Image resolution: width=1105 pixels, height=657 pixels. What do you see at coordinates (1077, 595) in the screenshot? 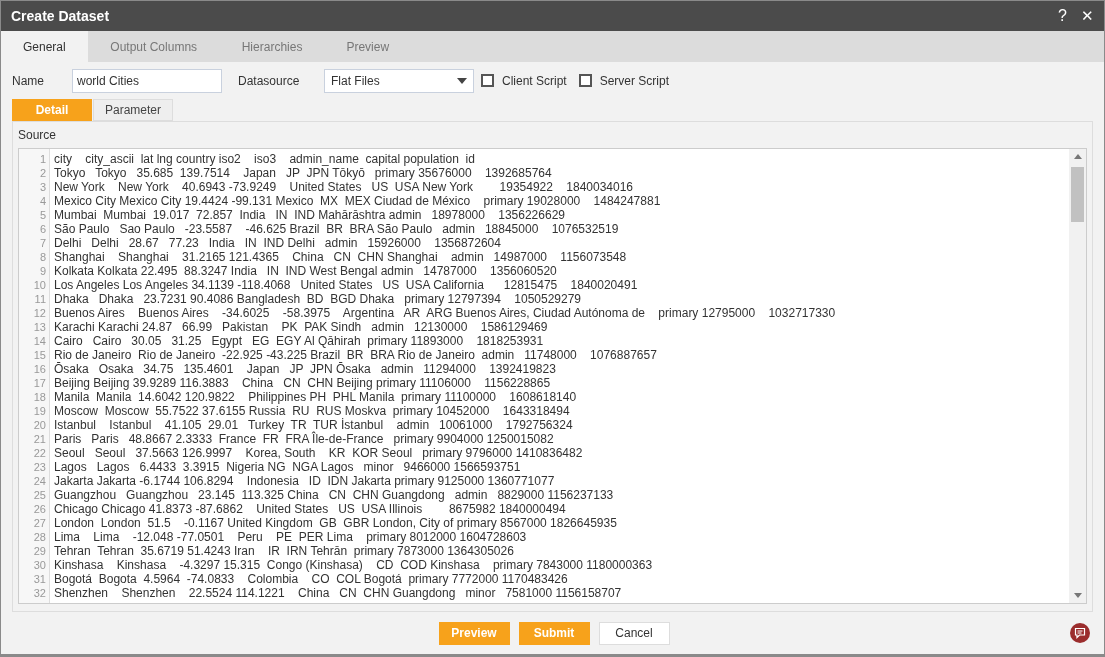
I see `scroll-down-icon` at bounding box center [1077, 595].